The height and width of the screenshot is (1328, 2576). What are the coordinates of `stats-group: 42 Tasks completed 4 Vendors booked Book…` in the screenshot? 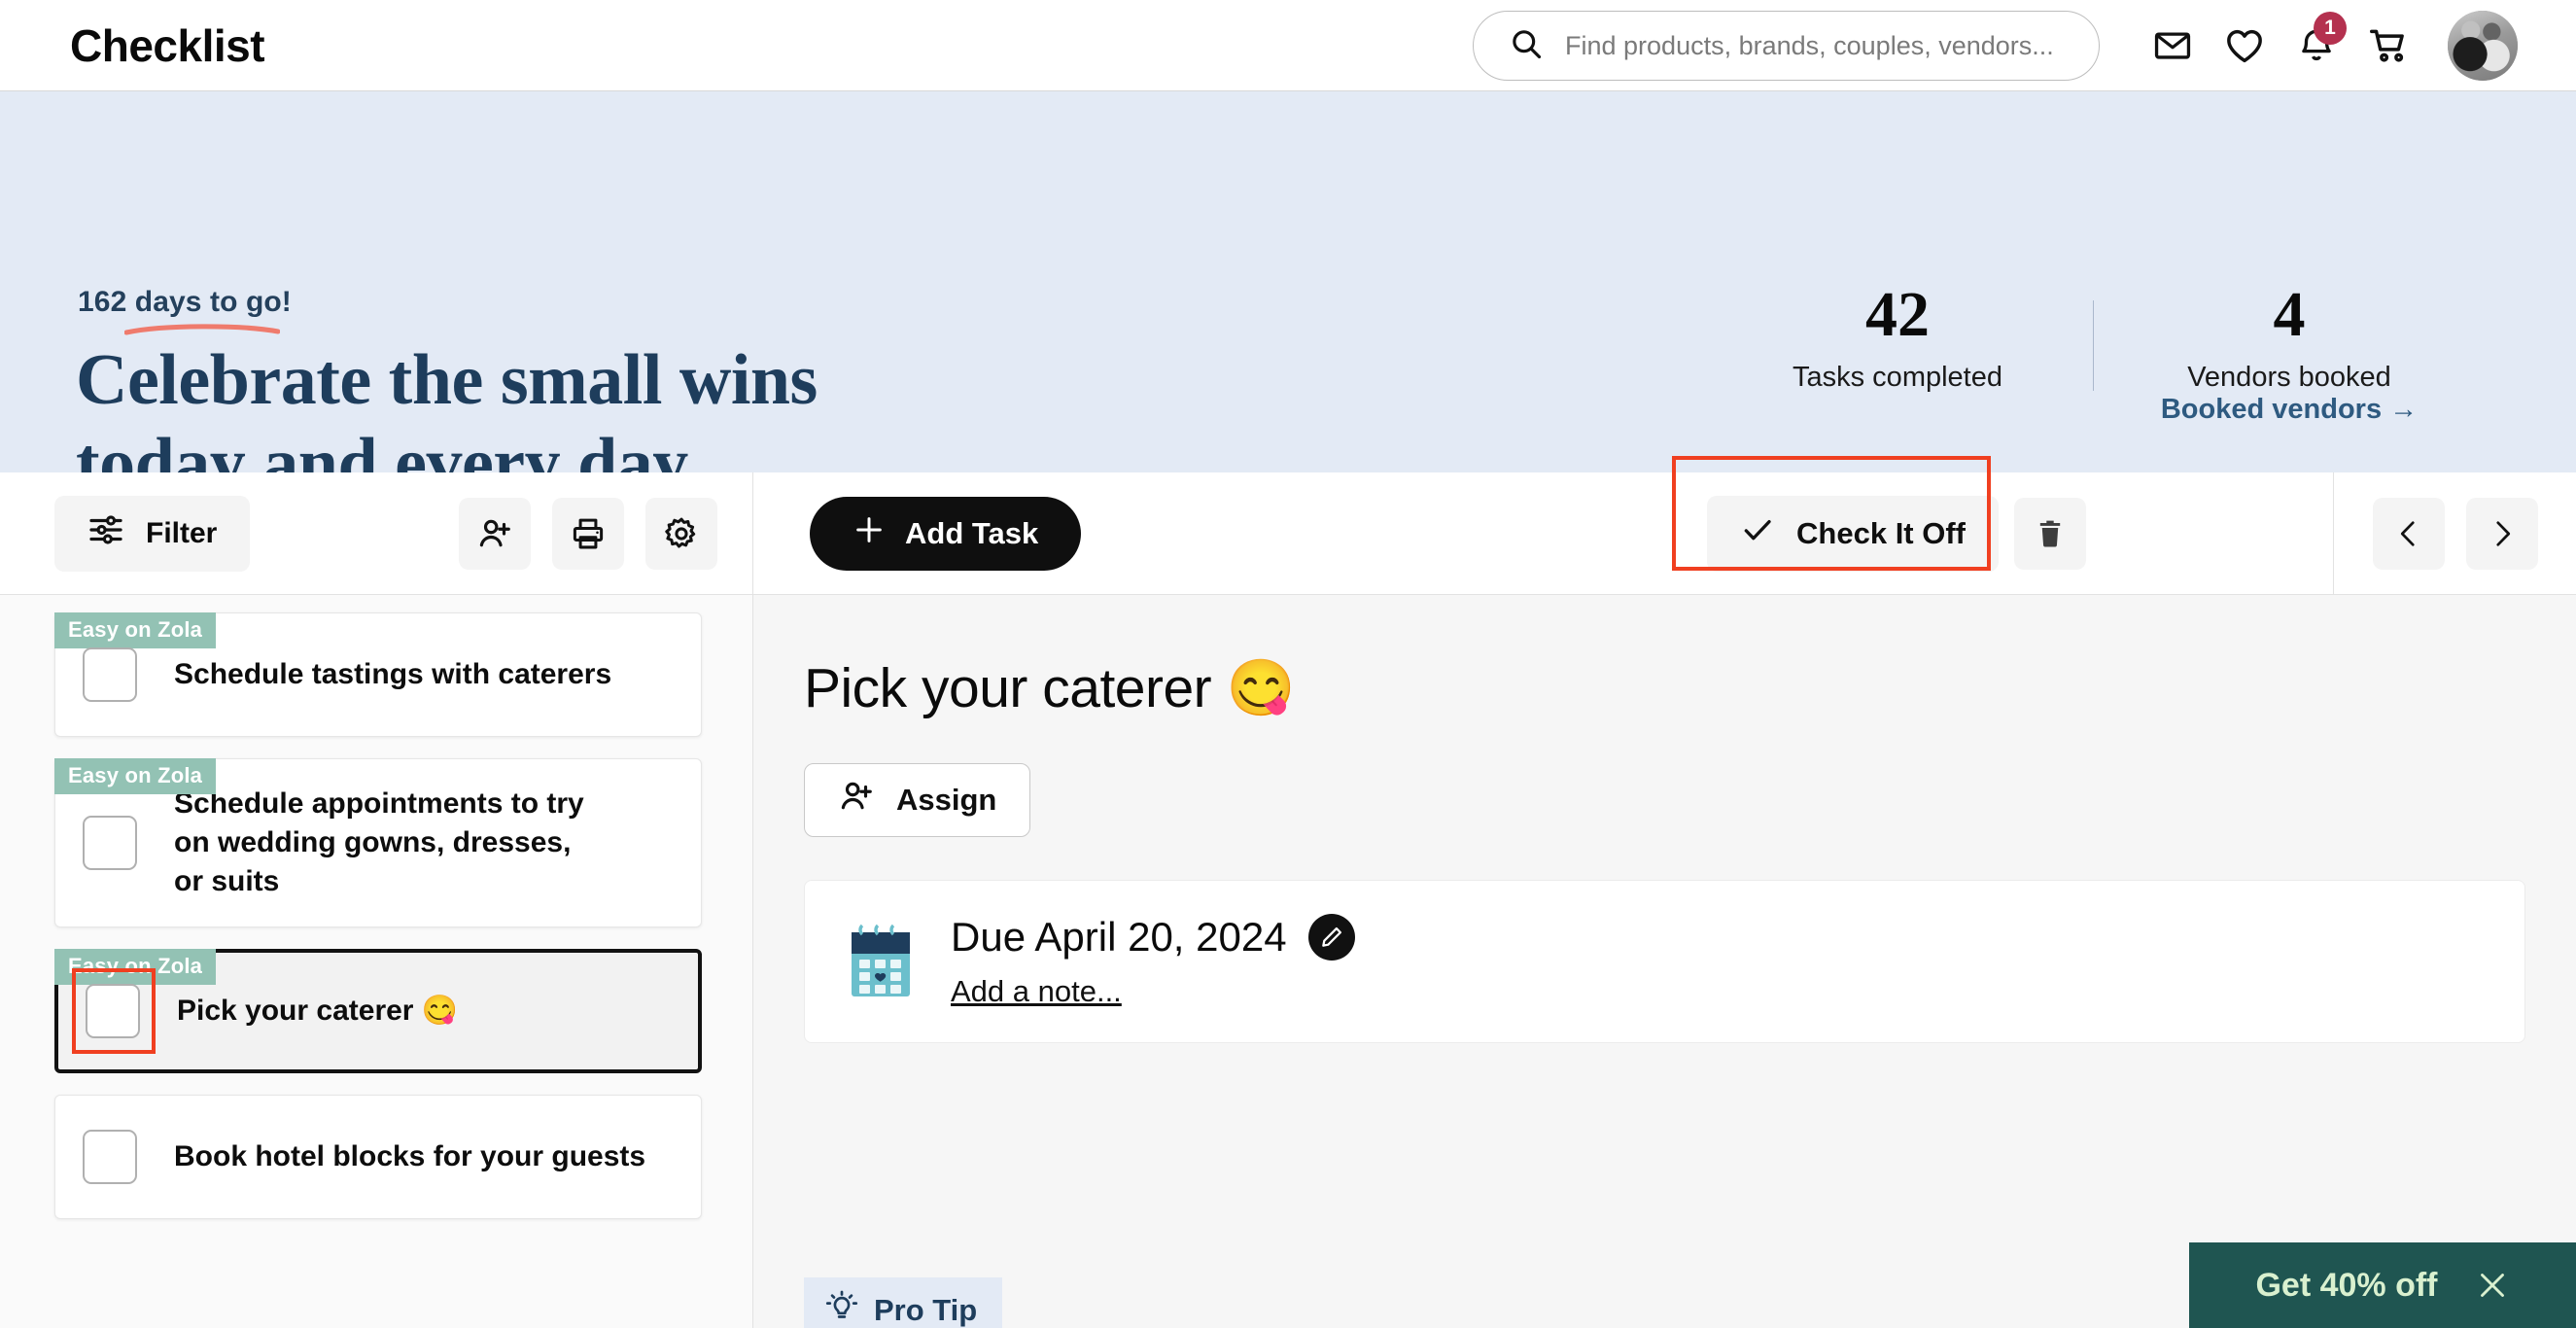 It's located at (2094, 353).